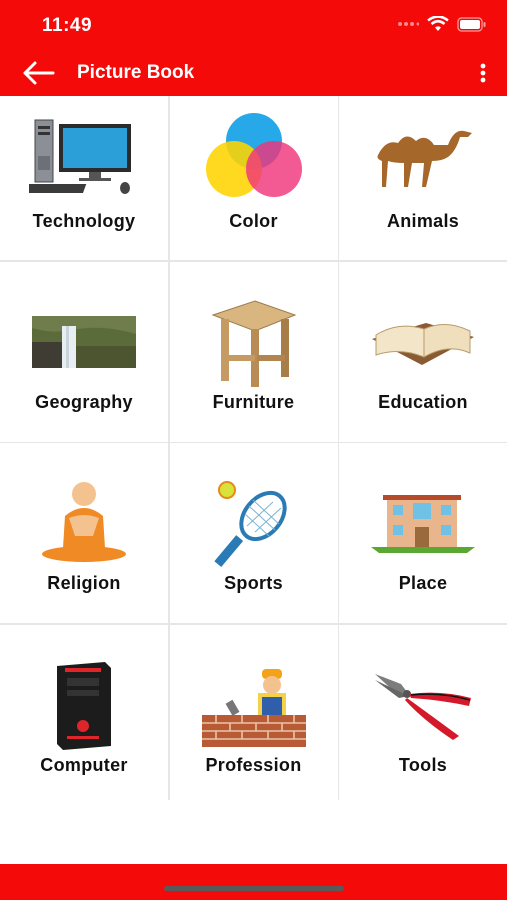 The width and height of the screenshot is (507, 900). I want to click on more-options-button, so click(483, 73).